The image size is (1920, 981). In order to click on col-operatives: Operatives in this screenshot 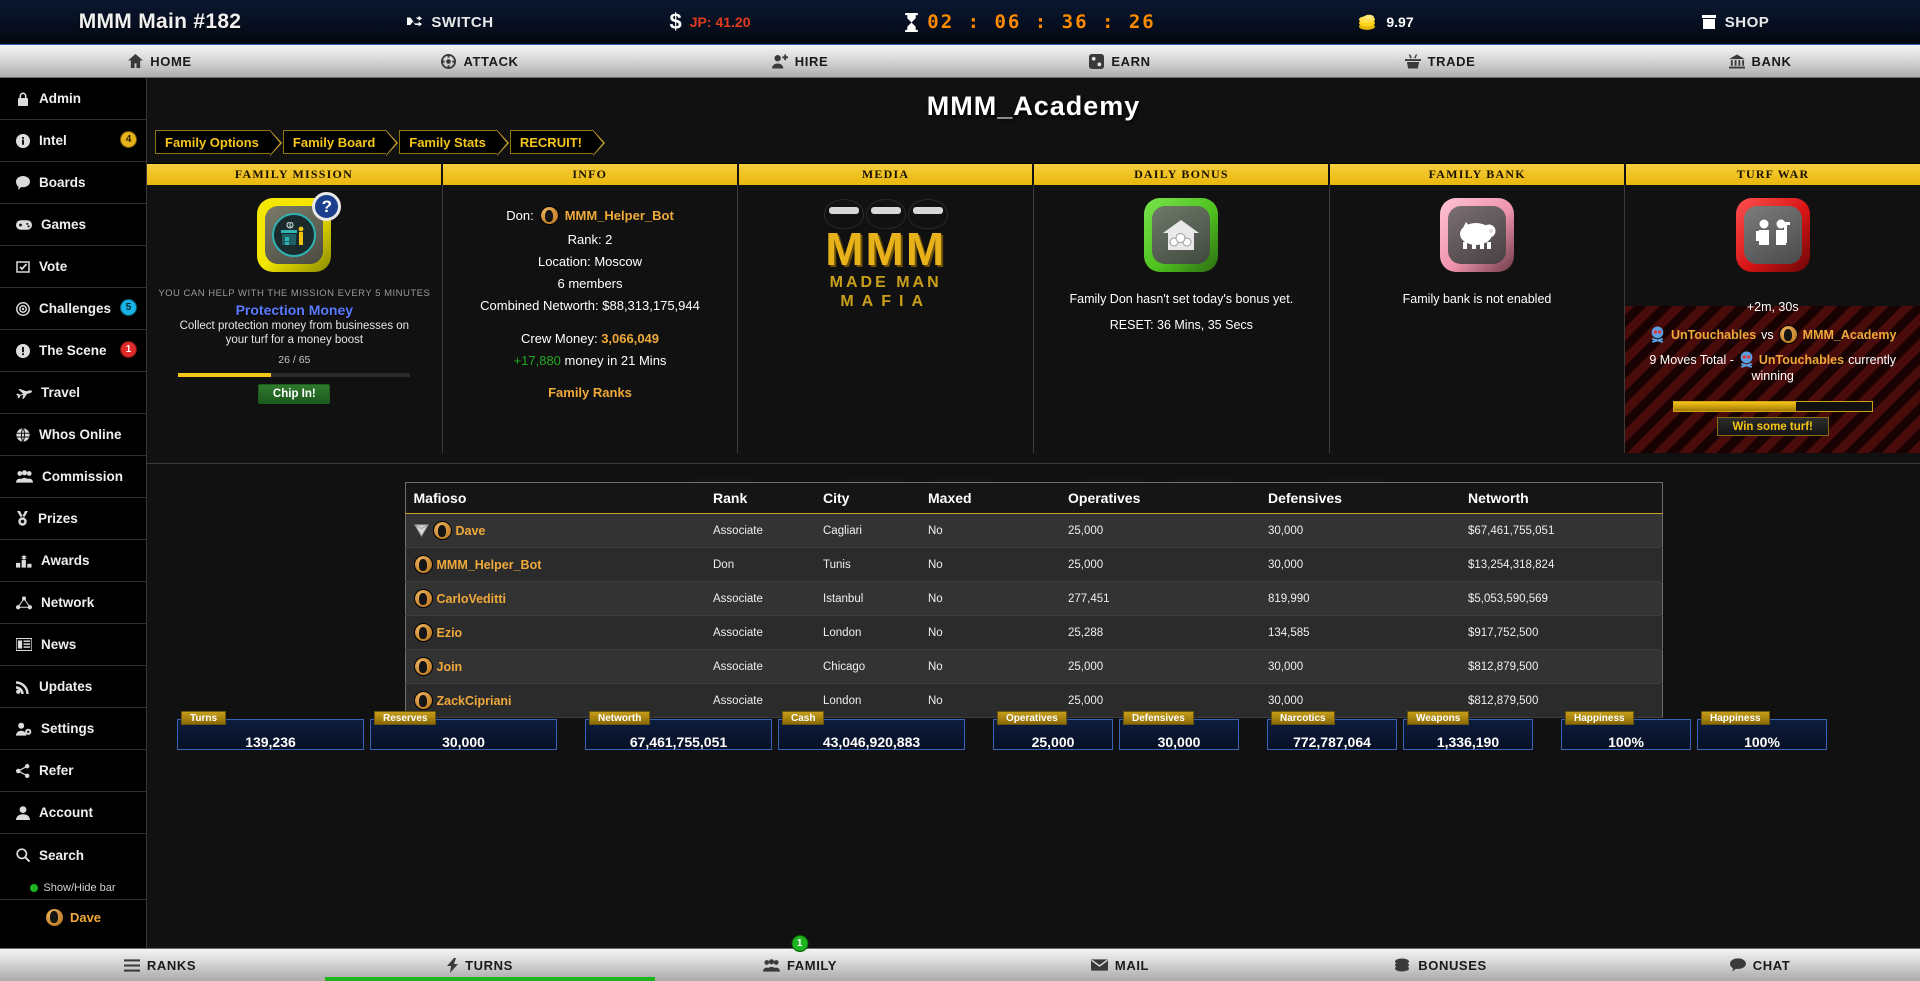, I will do `click(1160, 498)`.